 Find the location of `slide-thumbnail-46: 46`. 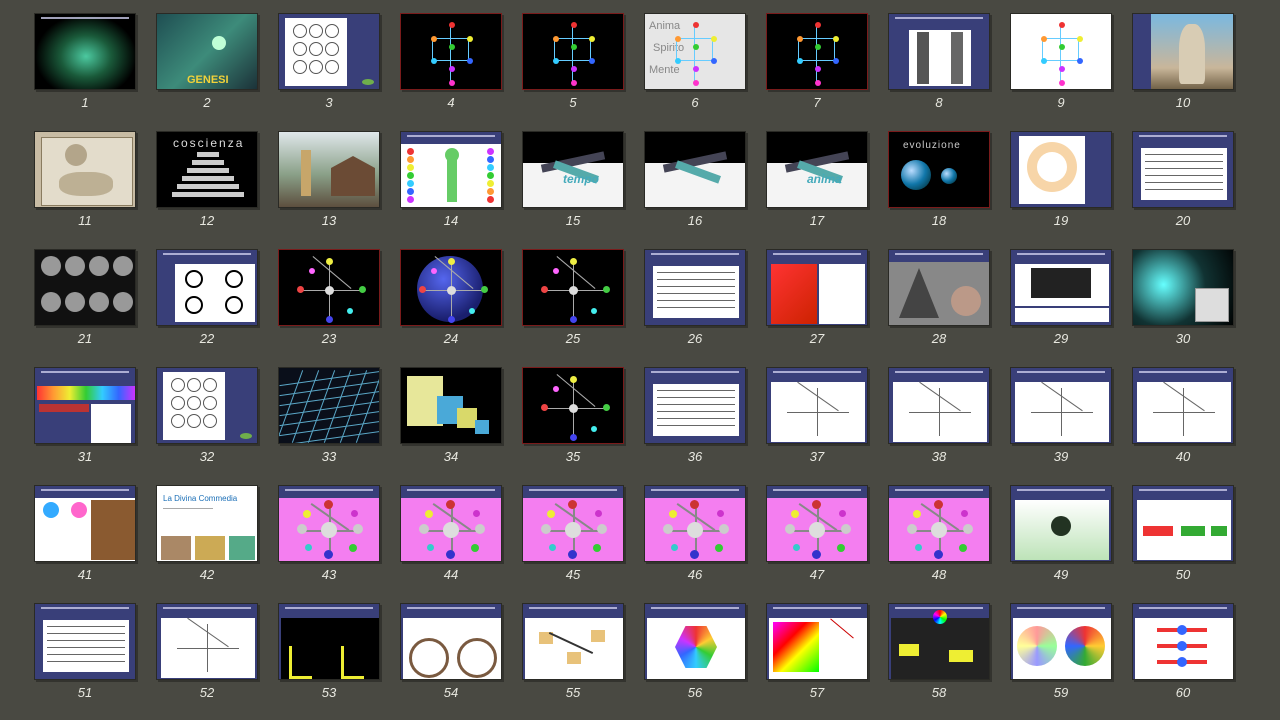

slide-thumbnail-46: 46 is located at coordinates (695, 533).